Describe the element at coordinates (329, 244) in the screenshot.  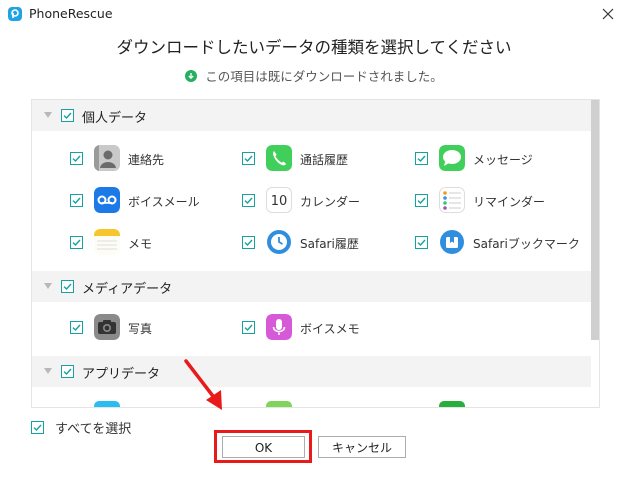
I see `item-label: Safari履歴` at that location.